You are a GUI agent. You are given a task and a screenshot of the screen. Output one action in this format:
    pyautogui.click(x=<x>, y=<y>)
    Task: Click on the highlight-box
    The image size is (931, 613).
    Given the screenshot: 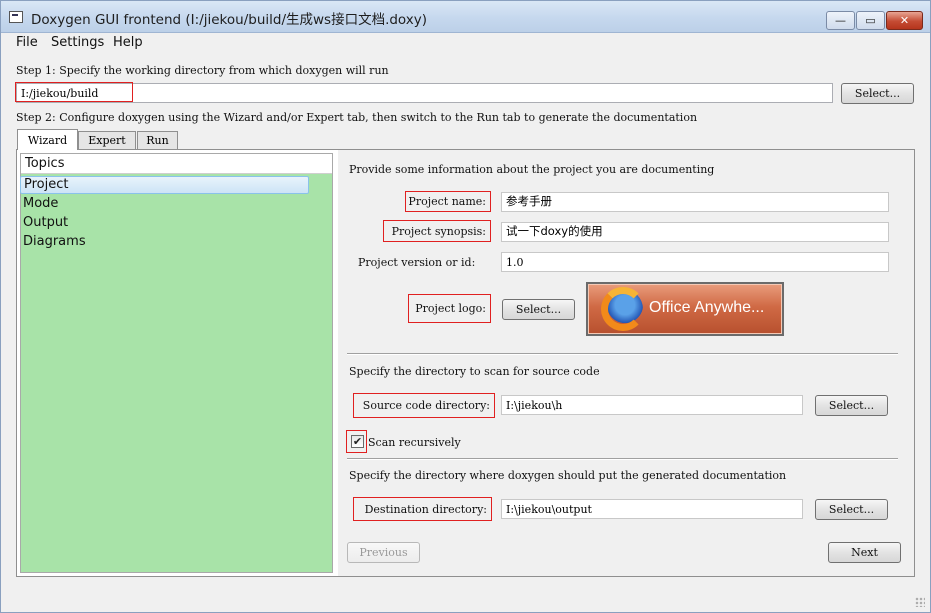 What is the action you would take?
    pyautogui.click(x=74, y=92)
    